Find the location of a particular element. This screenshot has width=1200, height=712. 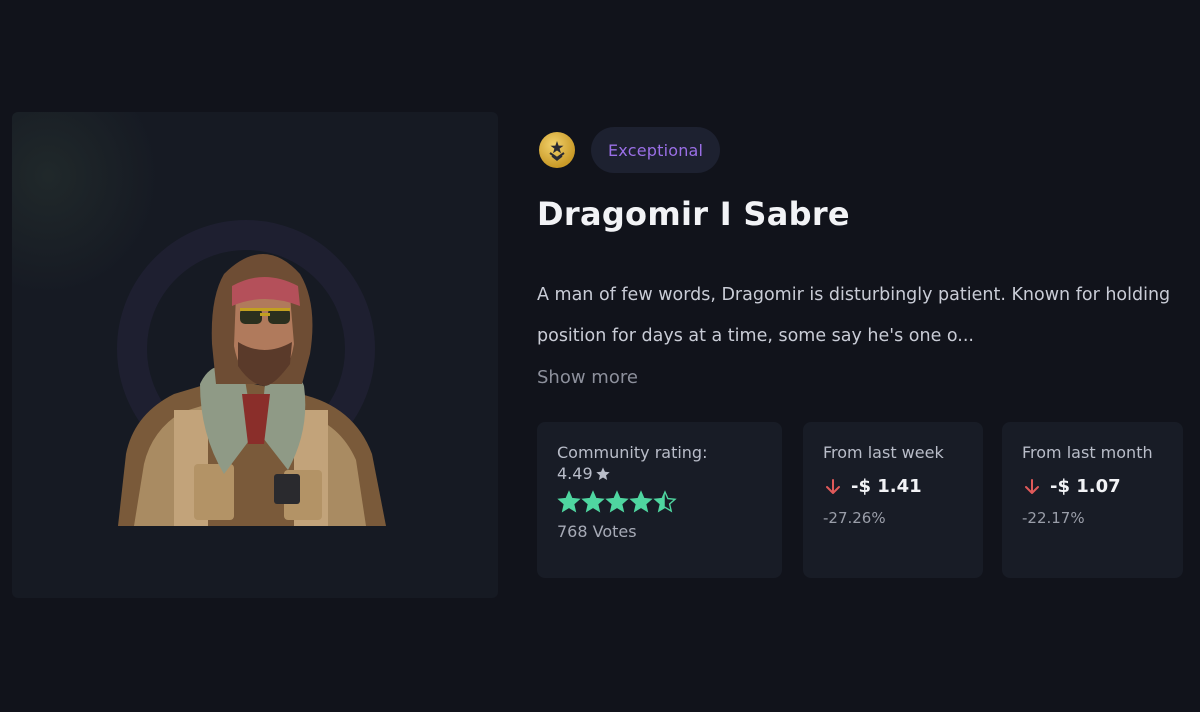

rarity-badge: Exceptional is located at coordinates (656, 150).